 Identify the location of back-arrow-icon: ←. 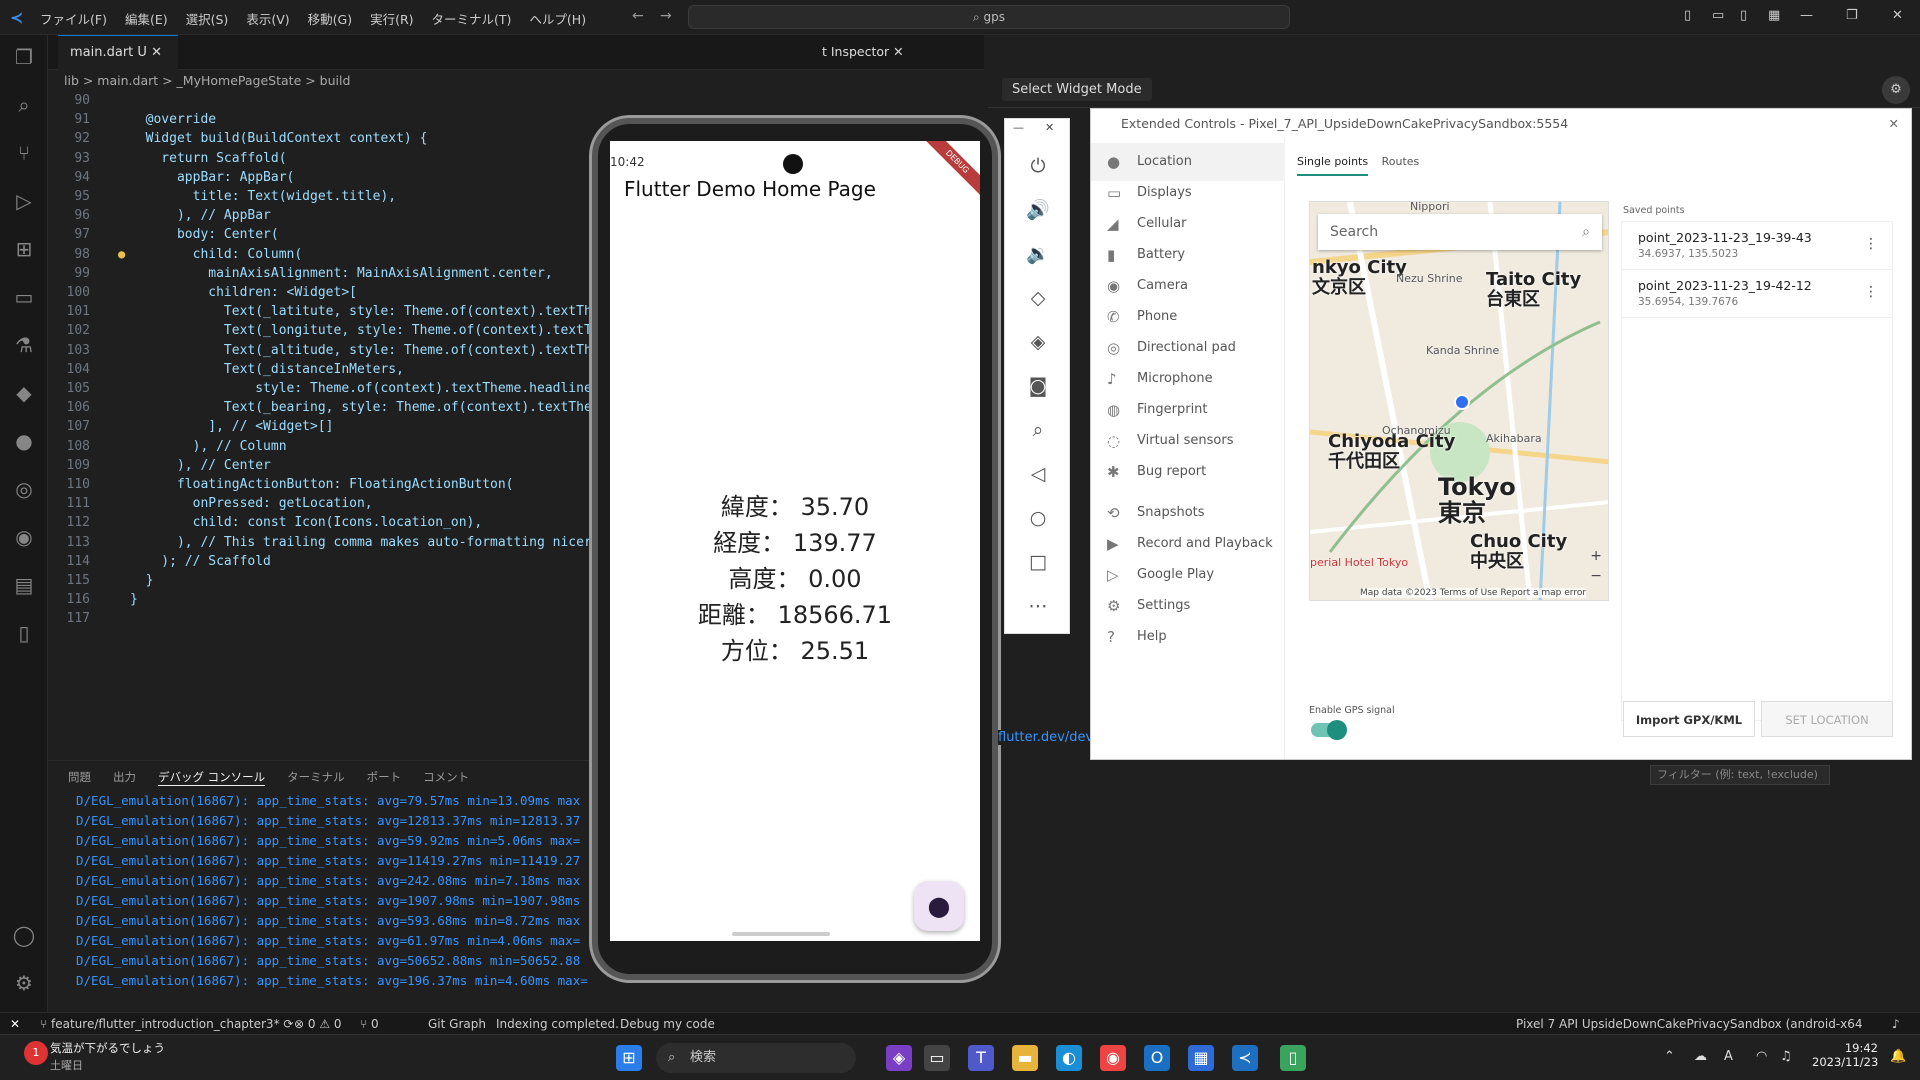
(638, 16).